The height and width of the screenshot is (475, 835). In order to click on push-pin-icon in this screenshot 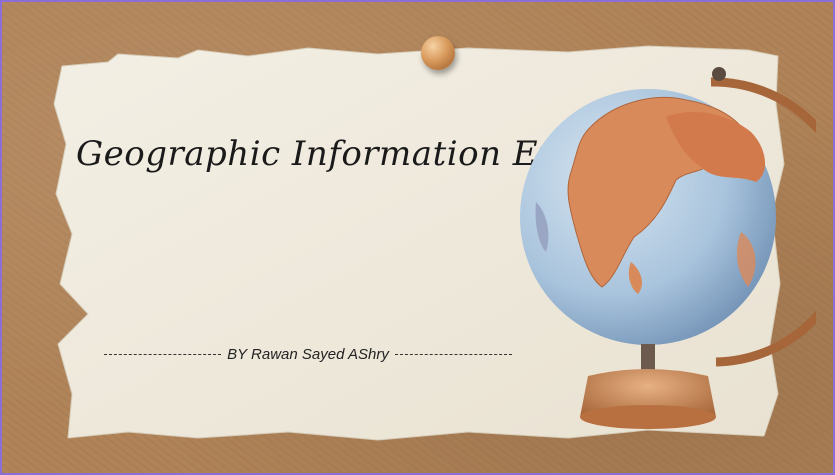, I will do `click(438, 53)`.